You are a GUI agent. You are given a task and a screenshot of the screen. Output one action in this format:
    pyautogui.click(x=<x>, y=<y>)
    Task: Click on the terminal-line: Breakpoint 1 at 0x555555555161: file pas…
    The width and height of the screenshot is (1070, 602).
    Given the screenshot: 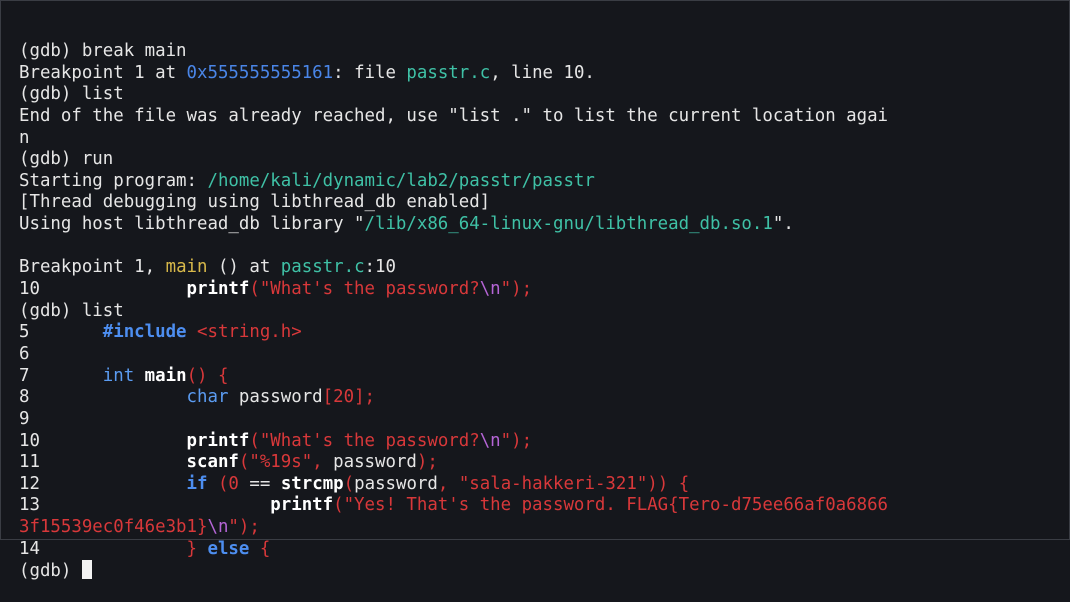 What is the action you would take?
    pyautogui.click(x=544, y=74)
    